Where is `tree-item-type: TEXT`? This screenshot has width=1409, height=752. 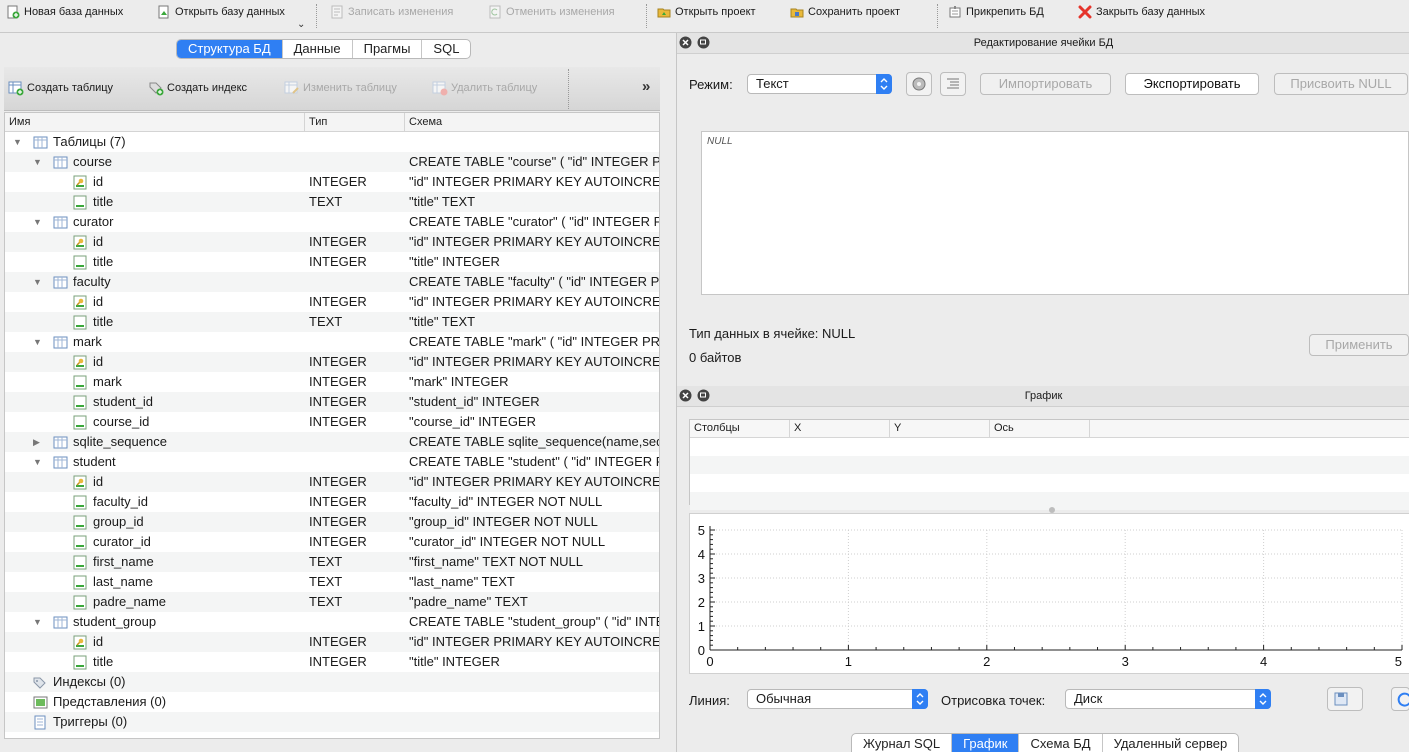
tree-item-type: TEXT is located at coordinates (326, 561).